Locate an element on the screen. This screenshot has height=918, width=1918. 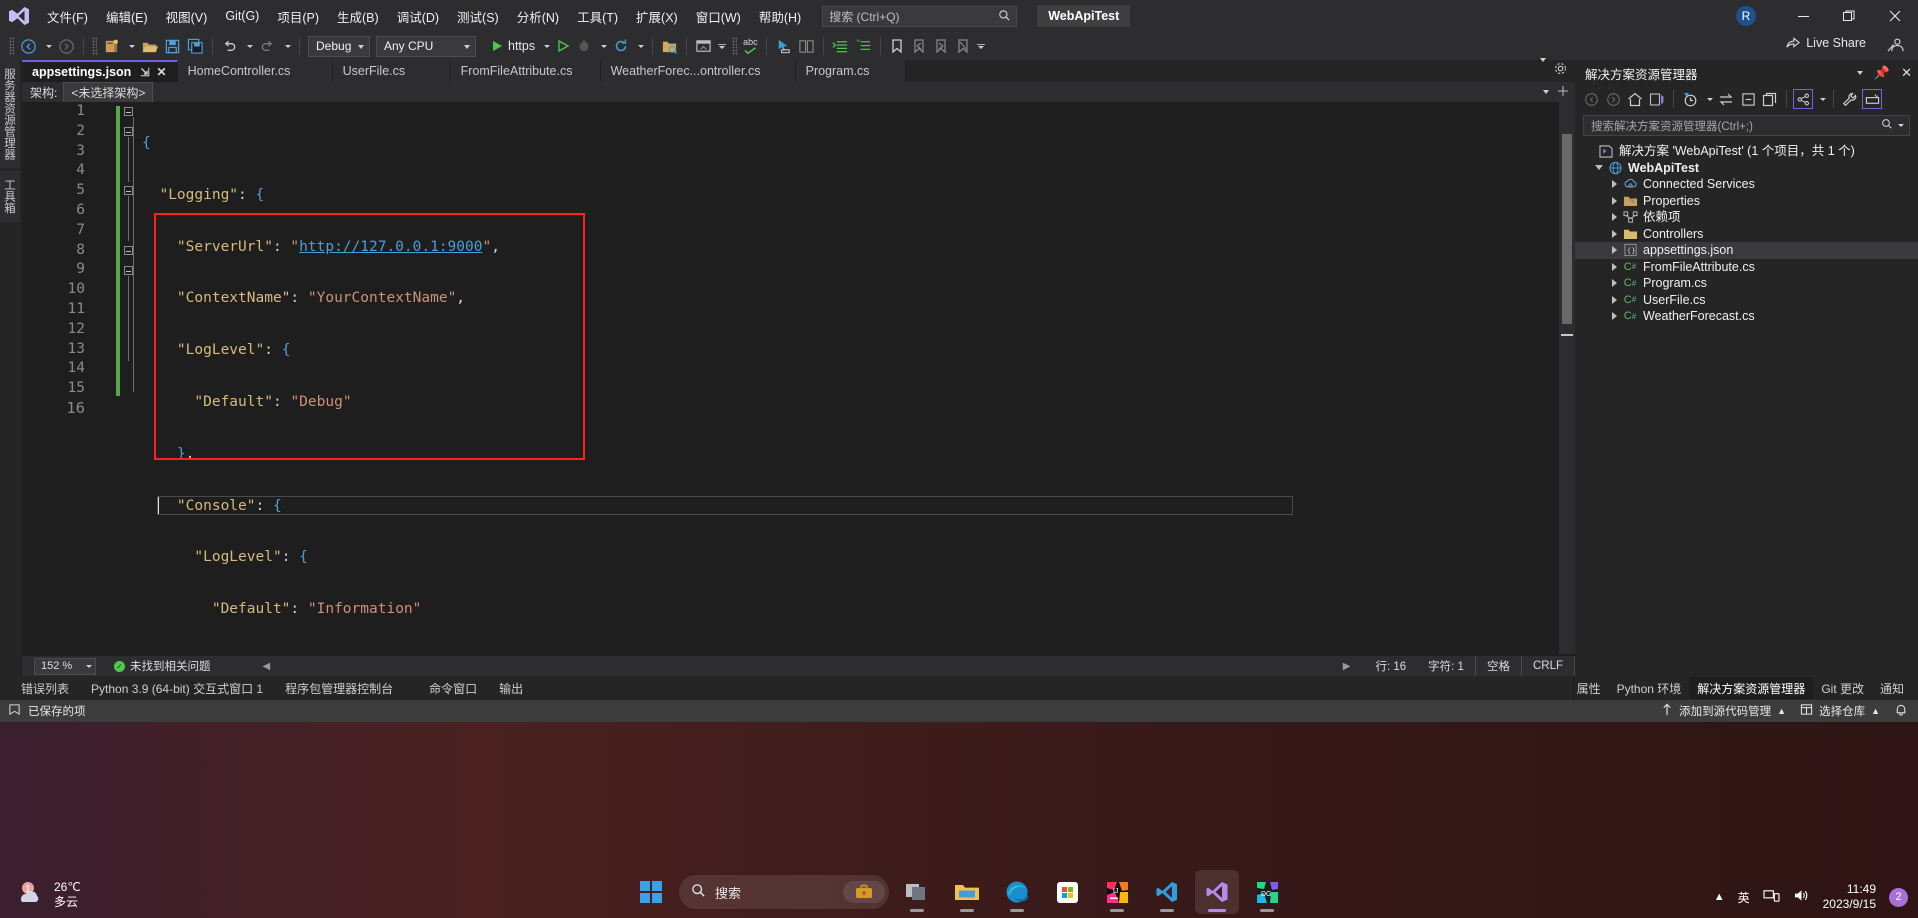
tab-userfile-cs: UserFile.cs is located at coordinates (391, 71).